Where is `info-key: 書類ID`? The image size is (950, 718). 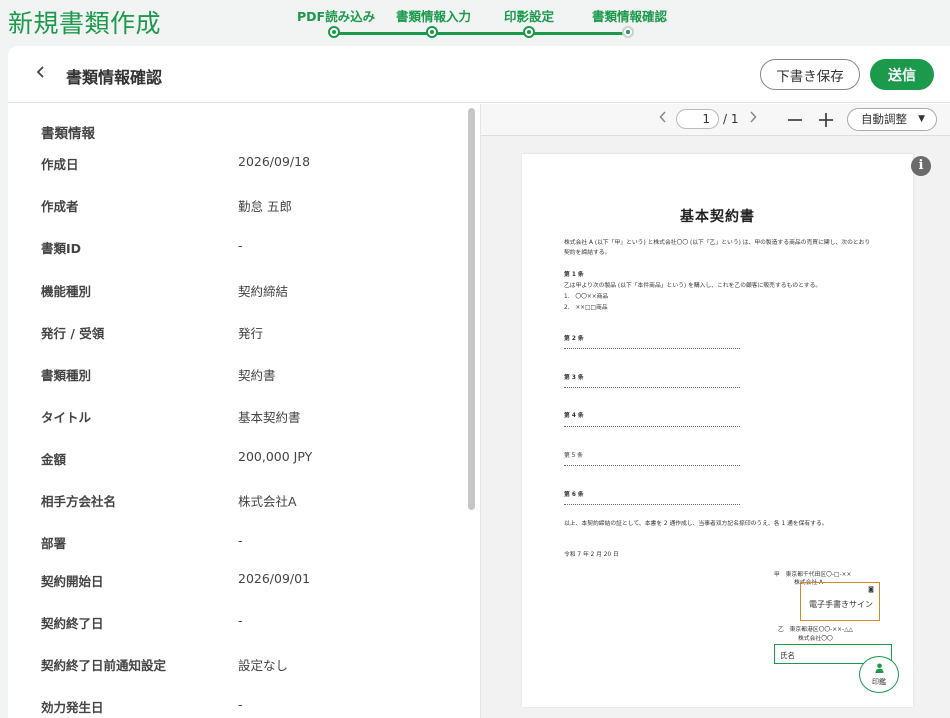
info-key: 書類ID is located at coordinates (61, 248).